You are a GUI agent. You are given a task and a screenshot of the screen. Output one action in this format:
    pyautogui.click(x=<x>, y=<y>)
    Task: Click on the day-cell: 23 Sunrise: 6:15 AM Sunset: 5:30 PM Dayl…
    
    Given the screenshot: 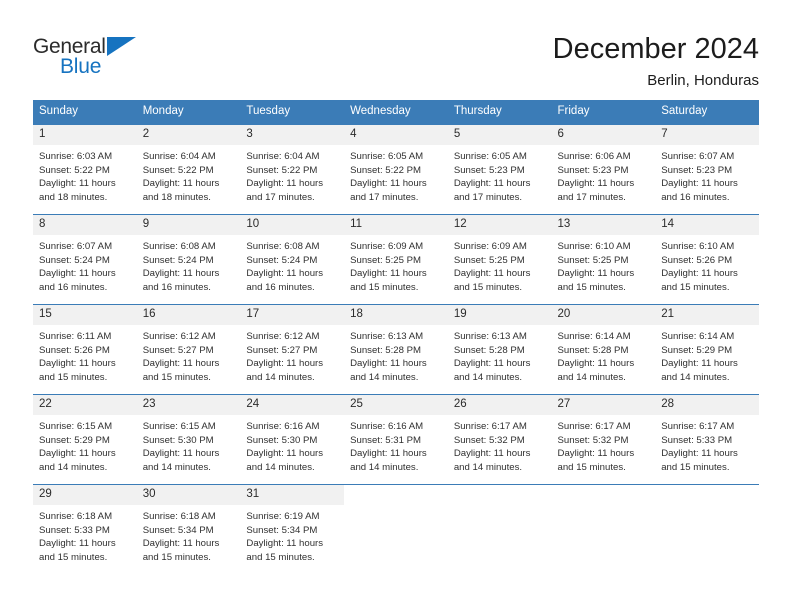 What is the action you would take?
    pyautogui.click(x=188, y=439)
    